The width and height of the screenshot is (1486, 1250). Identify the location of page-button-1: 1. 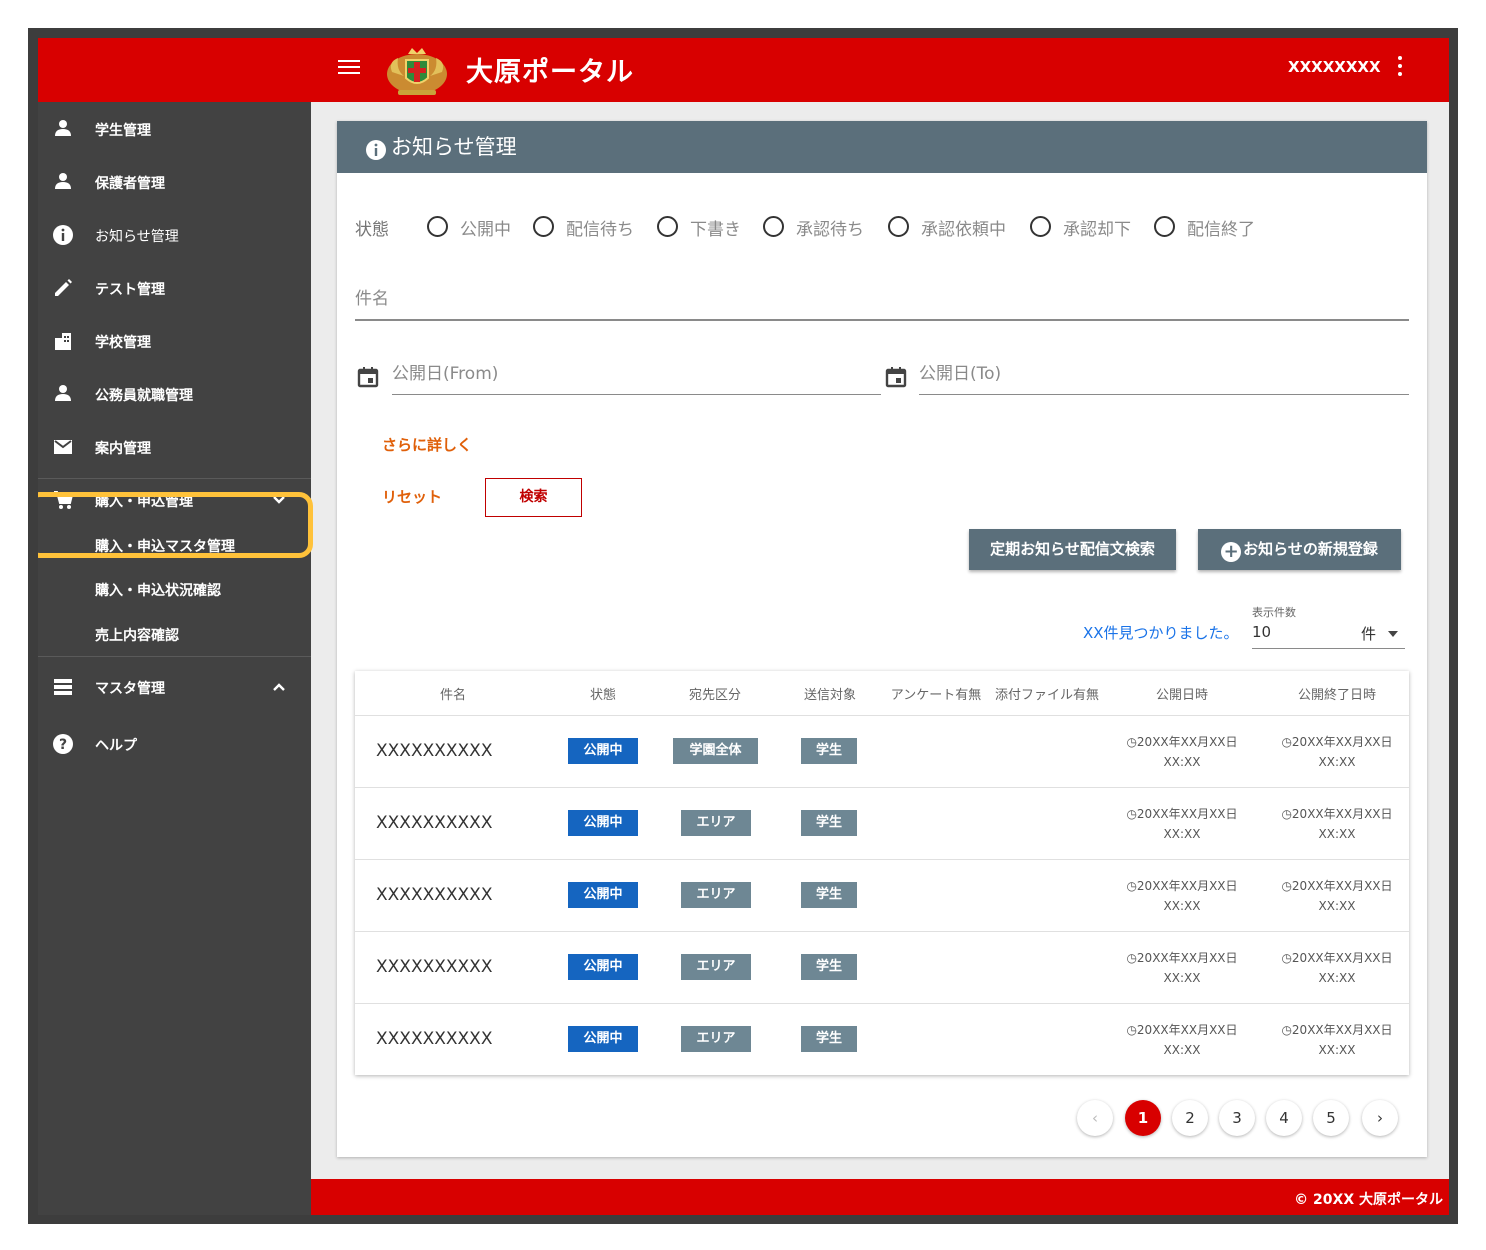
(1143, 1118).